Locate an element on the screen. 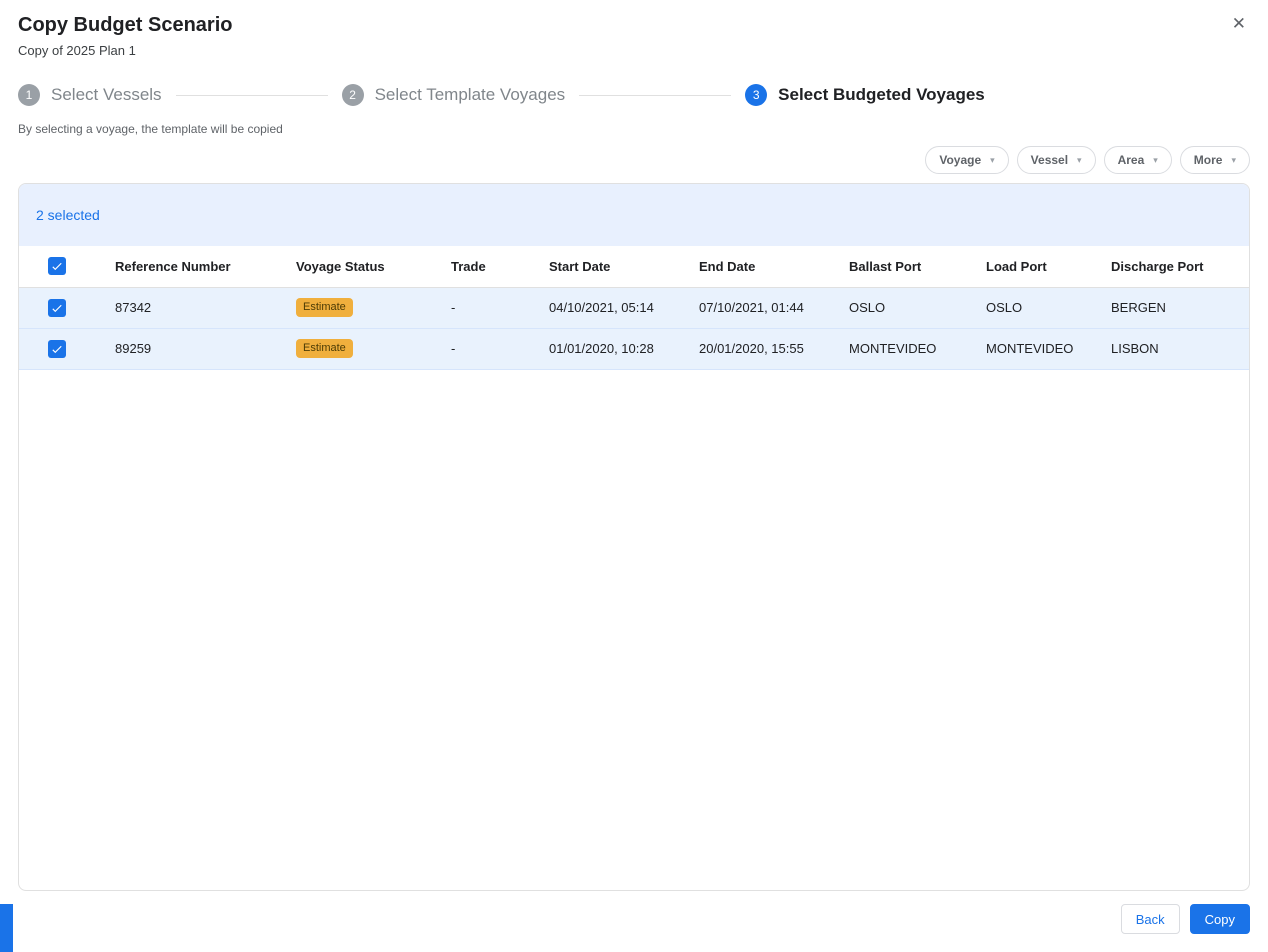  cell-reference-number: 89259 is located at coordinates (133, 348).